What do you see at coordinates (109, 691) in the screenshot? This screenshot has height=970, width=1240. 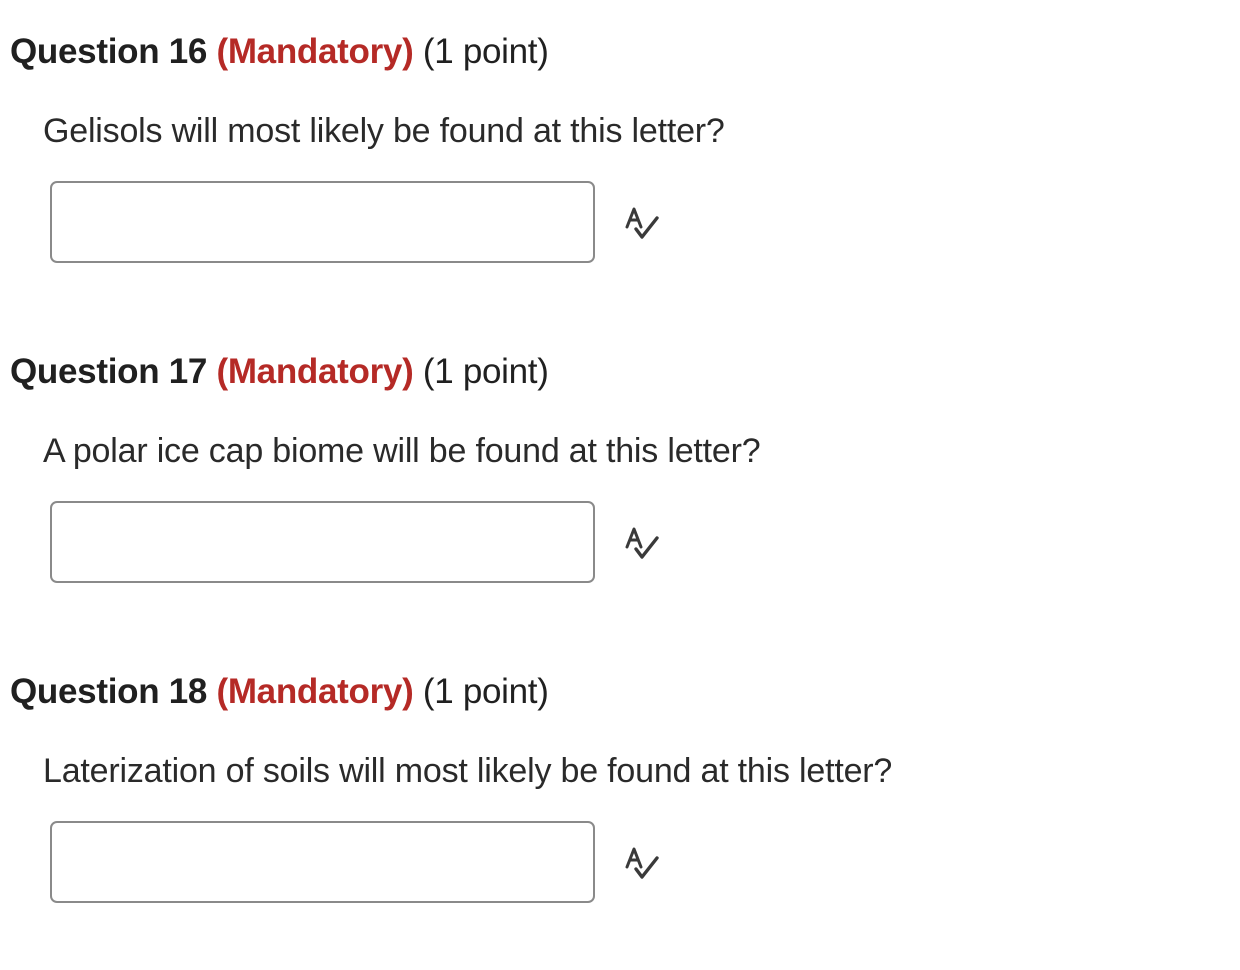 I see `question-title: Question 18` at bounding box center [109, 691].